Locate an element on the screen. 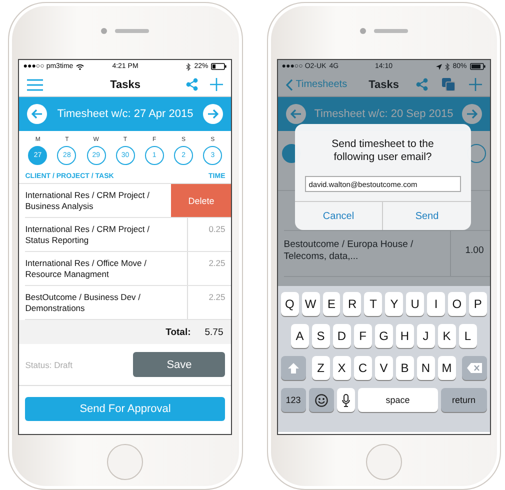 This screenshot has width=505, height=490. microphone-icon is located at coordinates (346, 400).